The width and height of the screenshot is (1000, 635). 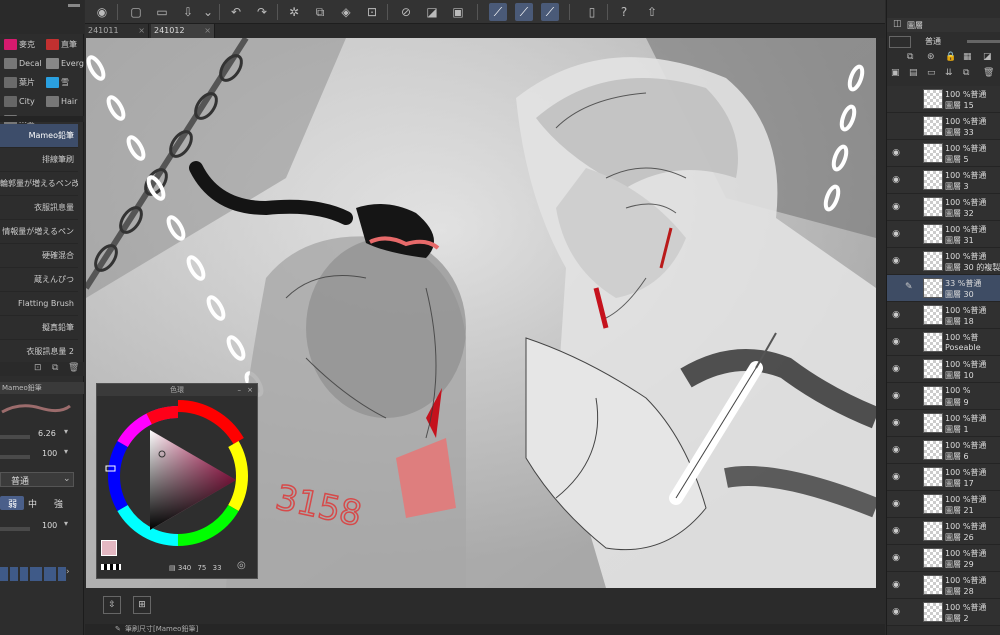 I want to click on eye-hidden-icon, so click(x=896, y=99).